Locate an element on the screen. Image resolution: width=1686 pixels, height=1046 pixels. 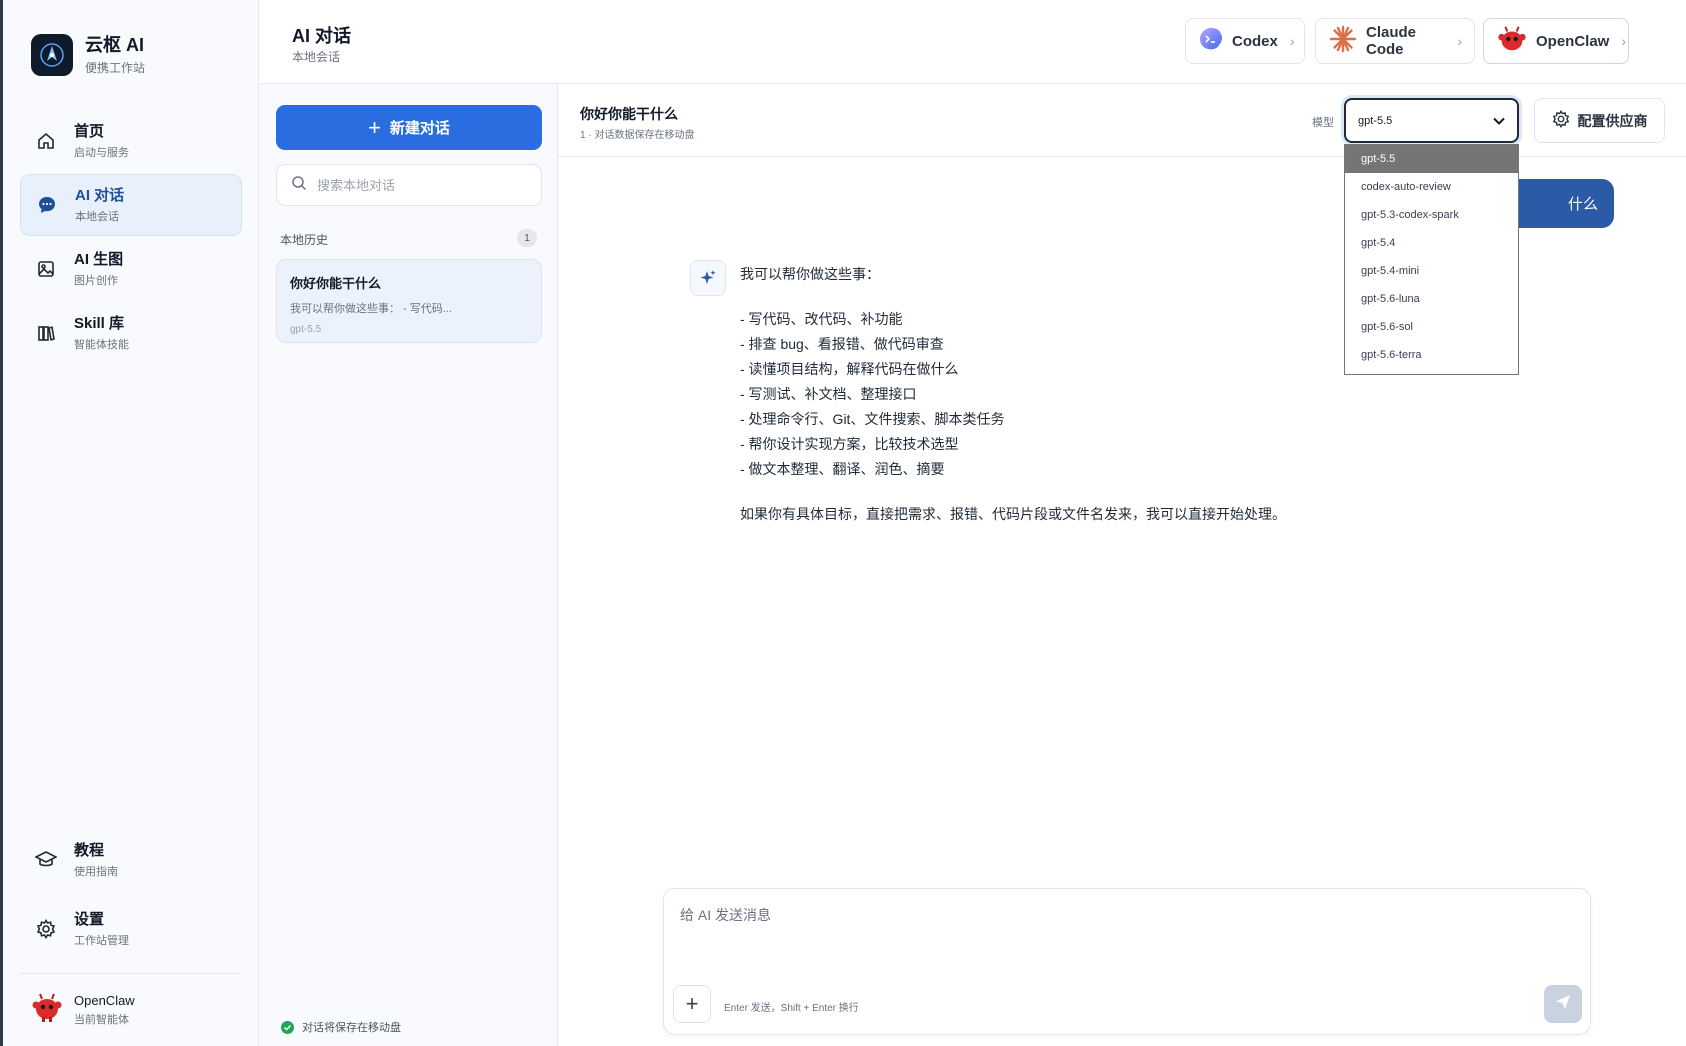
sidebar-item-sub: 工作站管理 is located at coordinates (101, 940).